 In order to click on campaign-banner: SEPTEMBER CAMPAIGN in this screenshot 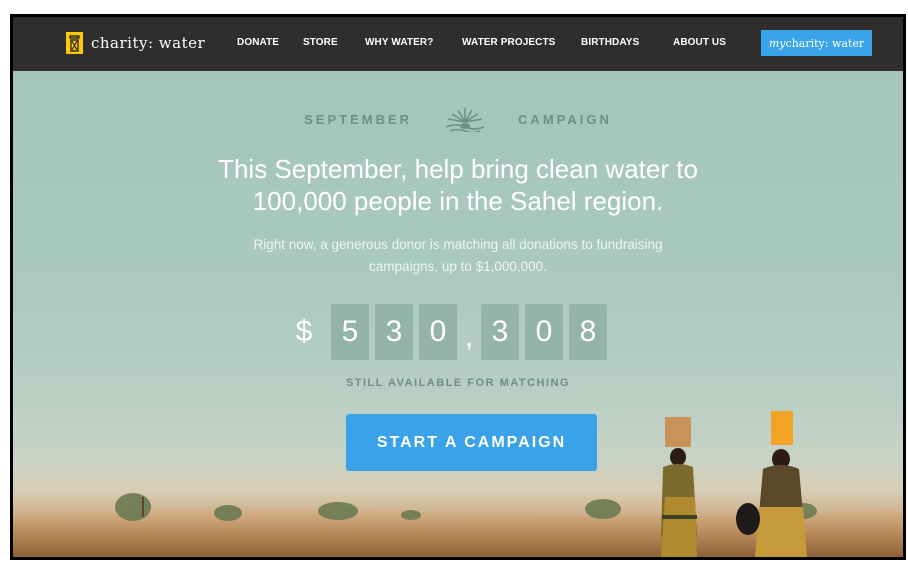, I will do `click(458, 119)`.